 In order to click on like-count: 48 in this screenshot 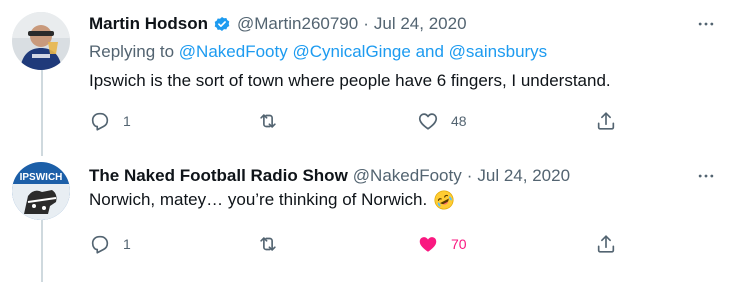, I will do `click(459, 121)`.